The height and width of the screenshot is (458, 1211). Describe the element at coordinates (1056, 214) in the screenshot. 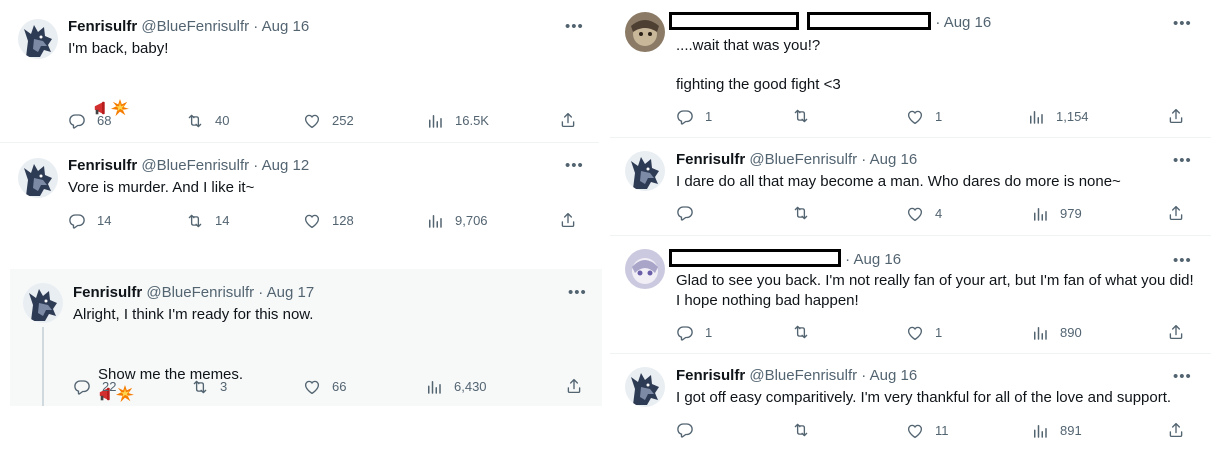

I see `views-button: 979` at that location.